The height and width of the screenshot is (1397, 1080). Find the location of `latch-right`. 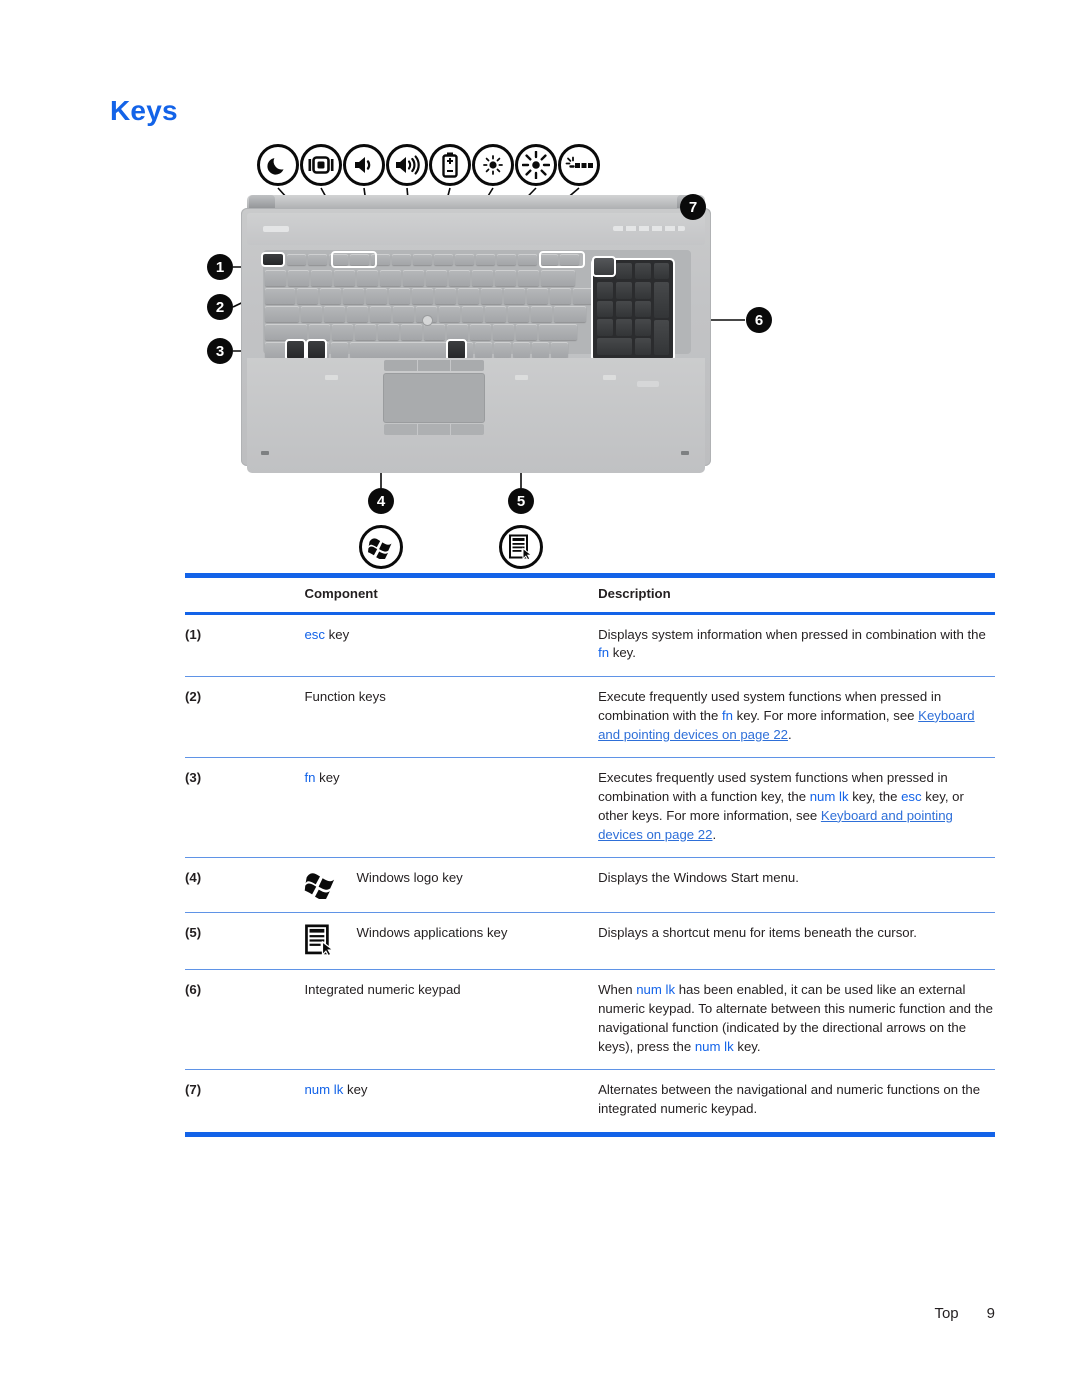

latch-right is located at coordinates (609, 377).